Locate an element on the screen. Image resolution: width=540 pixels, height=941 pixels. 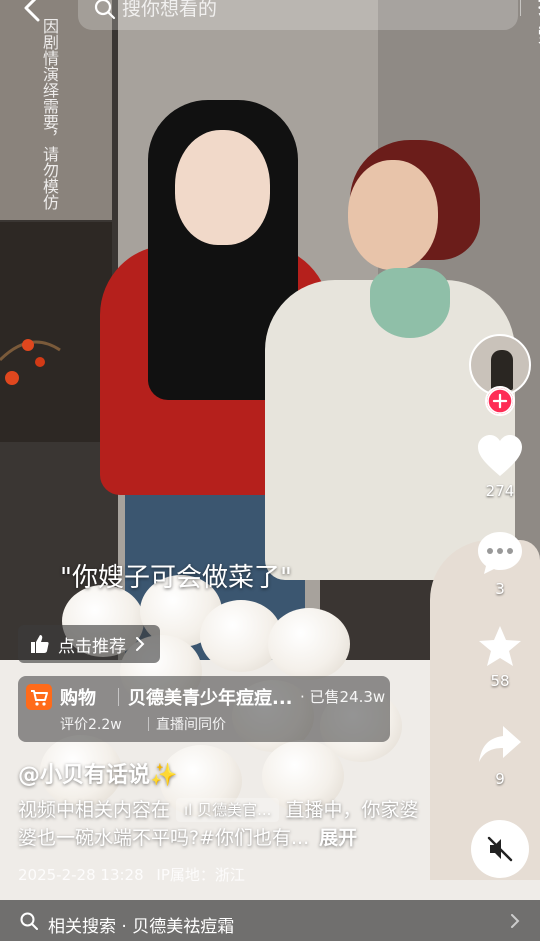
search-input: 搜你想看的 is located at coordinates (169, 10).